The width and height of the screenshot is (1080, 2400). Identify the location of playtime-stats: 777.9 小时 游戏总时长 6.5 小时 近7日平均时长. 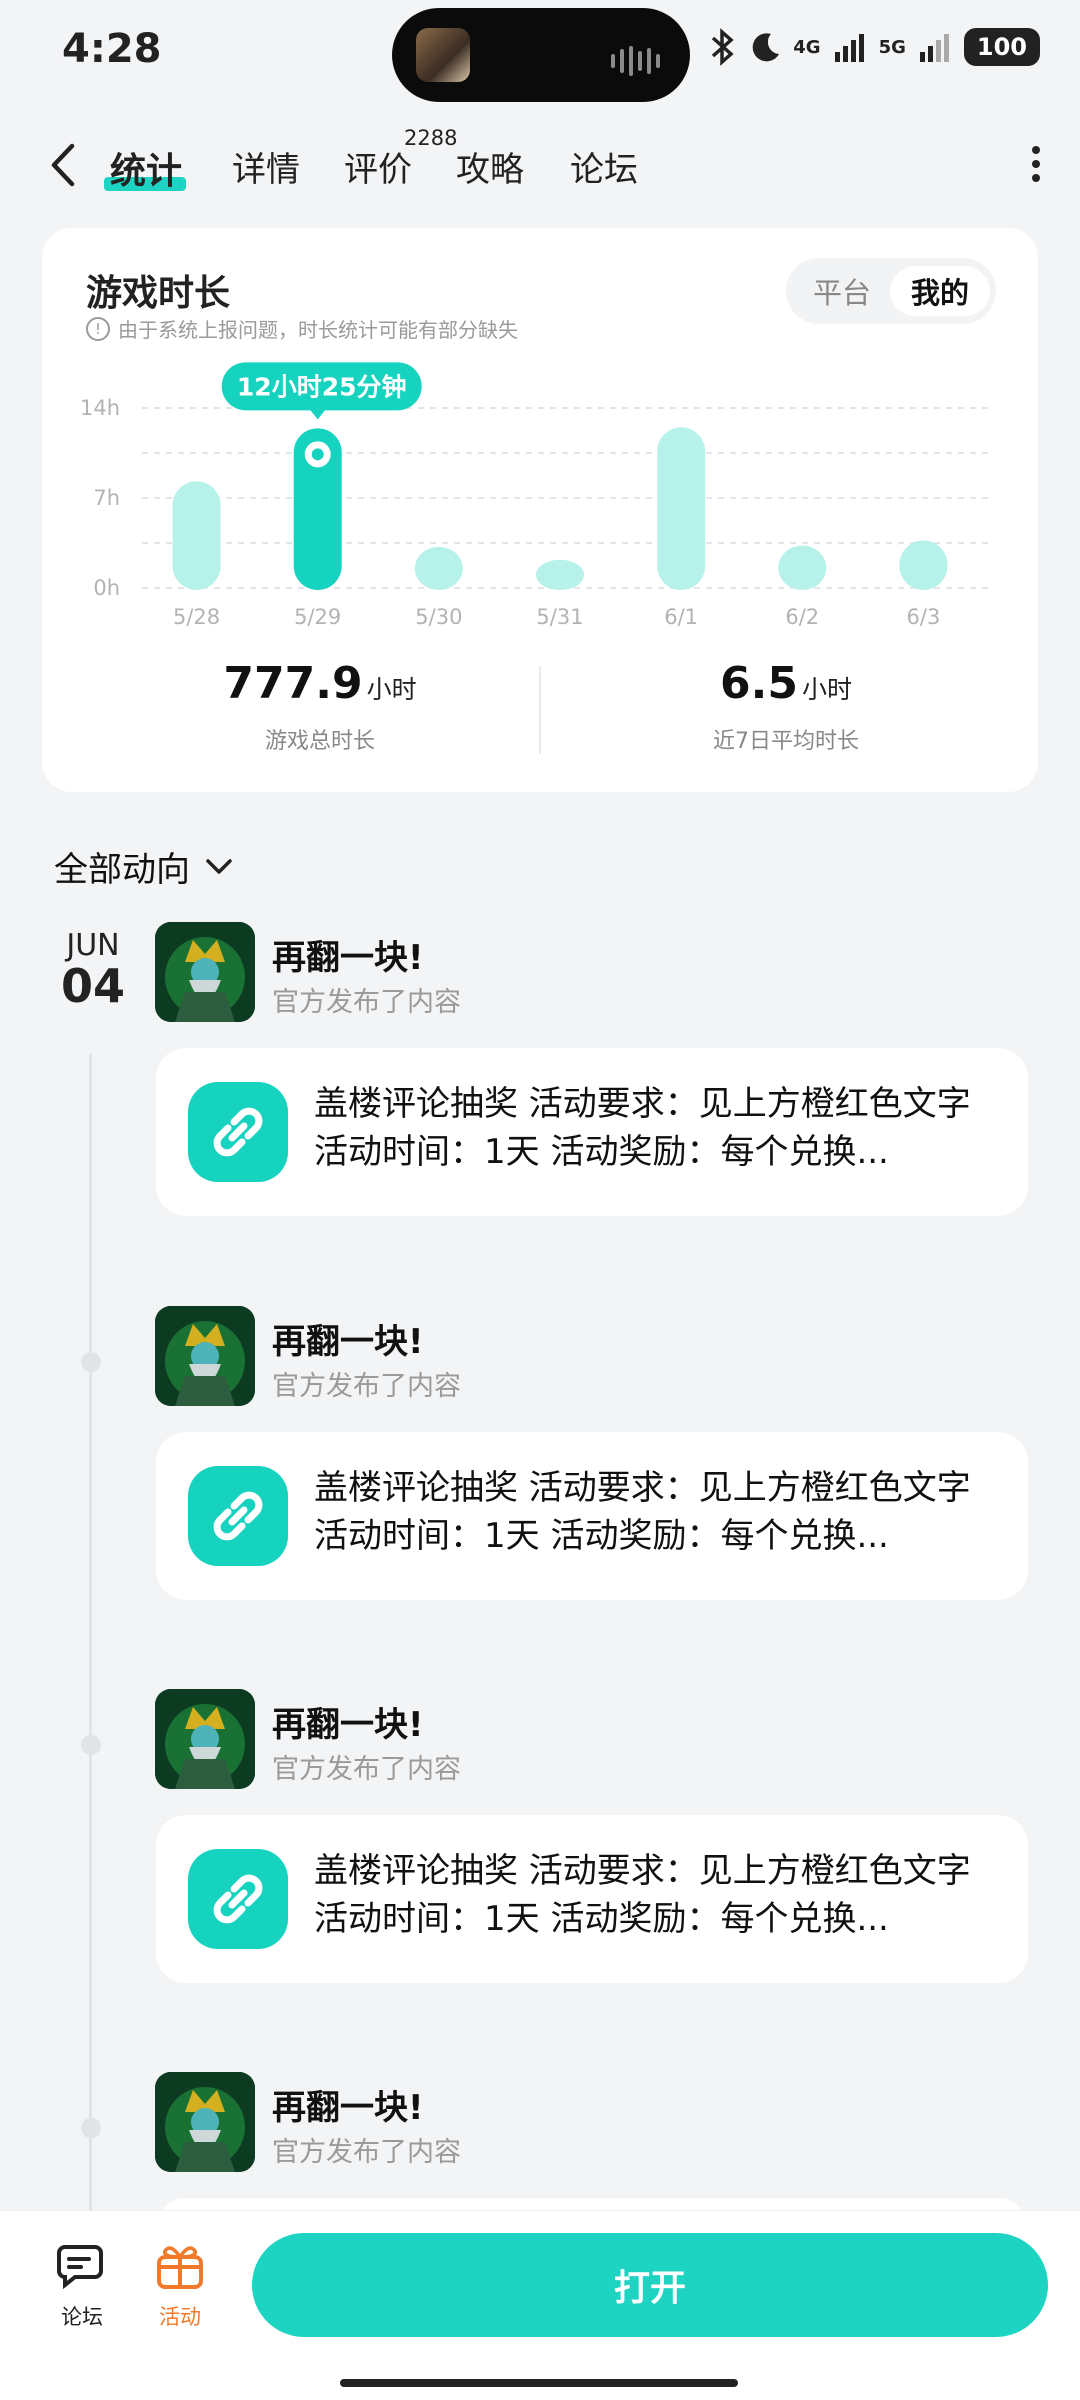
(540, 718).